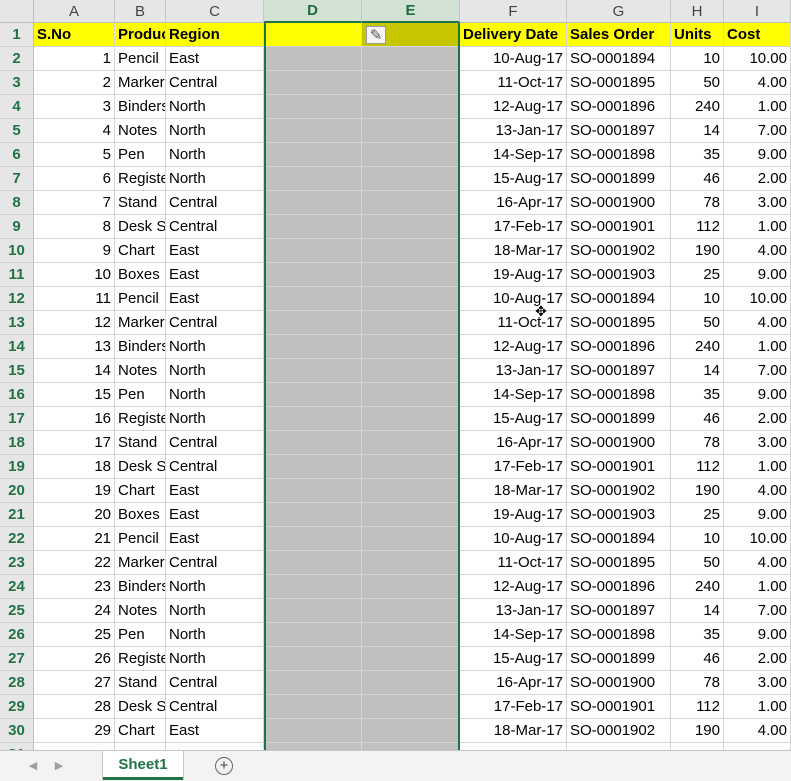 Image resolution: width=791 pixels, height=781 pixels. Describe the element at coordinates (17, 419) in the screenshot. I see `row-header: 17` at that location.